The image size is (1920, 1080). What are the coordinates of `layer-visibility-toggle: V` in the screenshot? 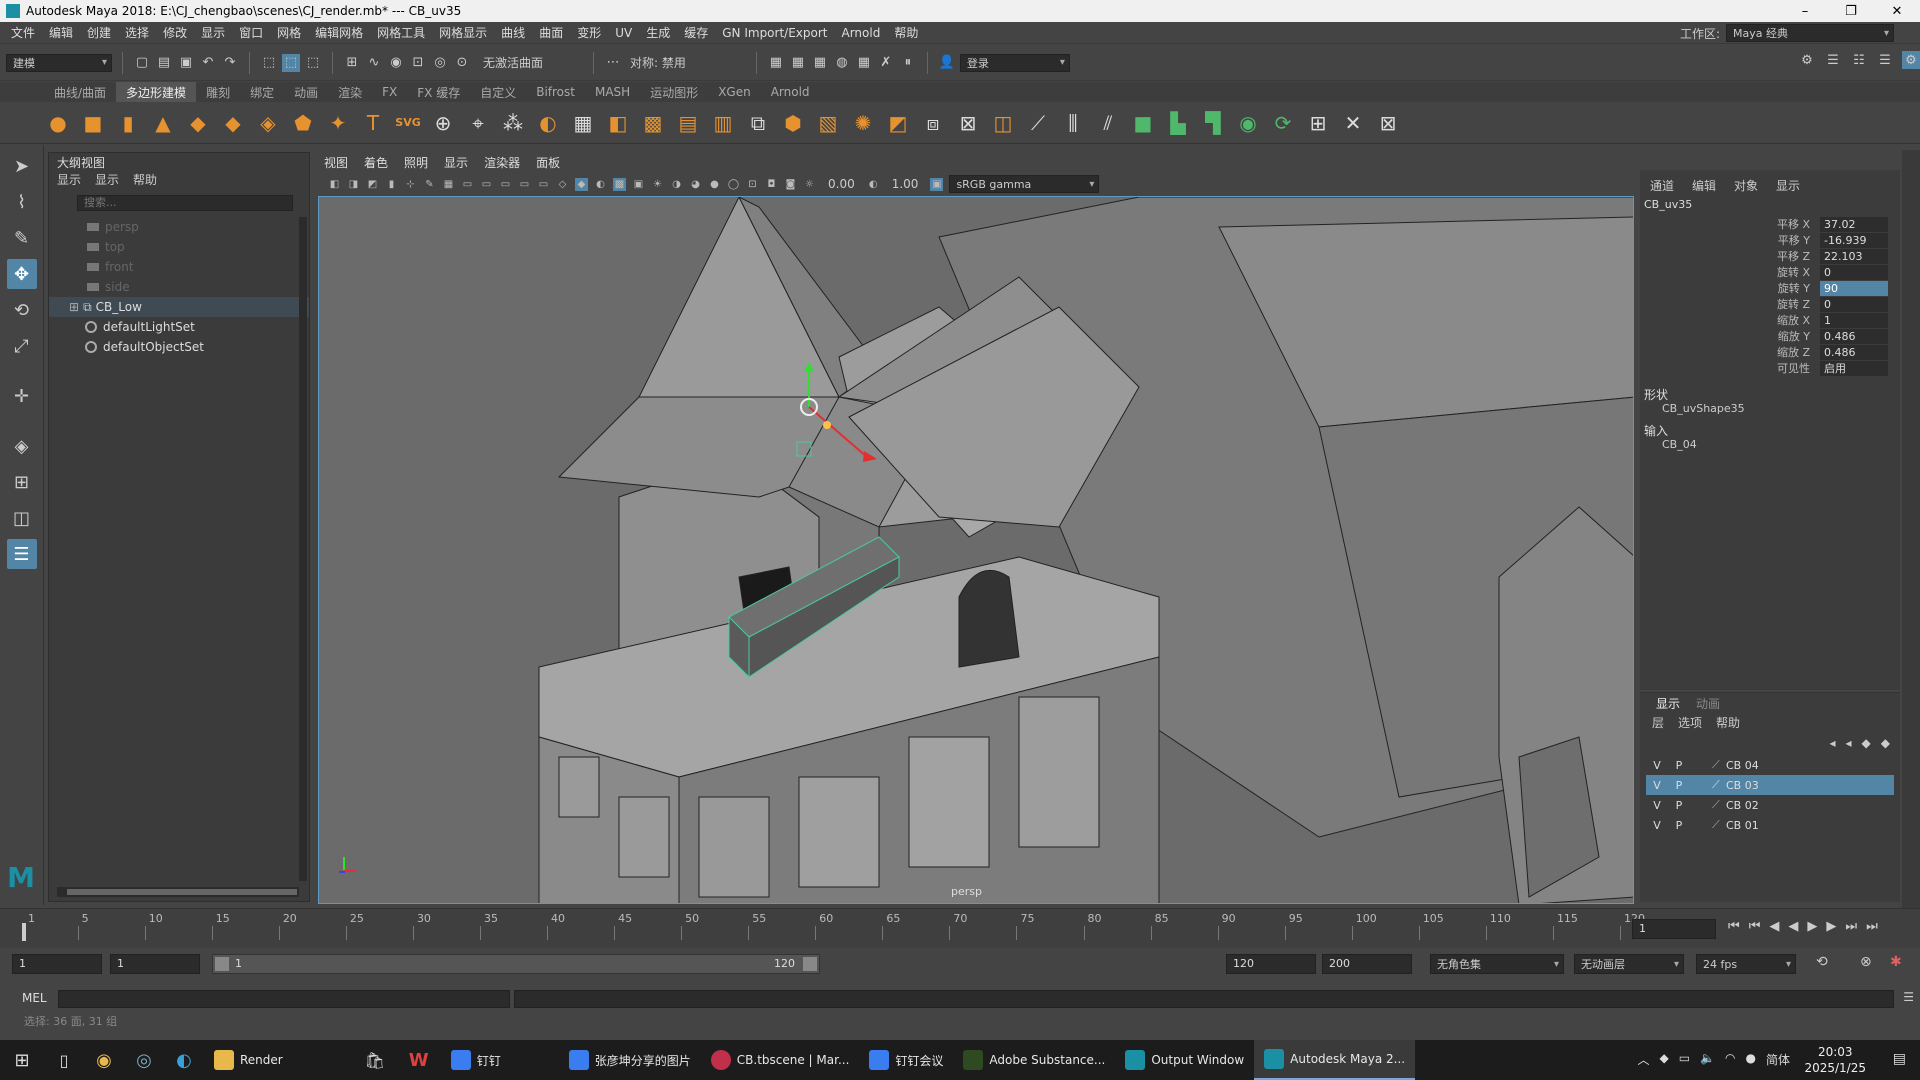 It's located at (1657, 785).